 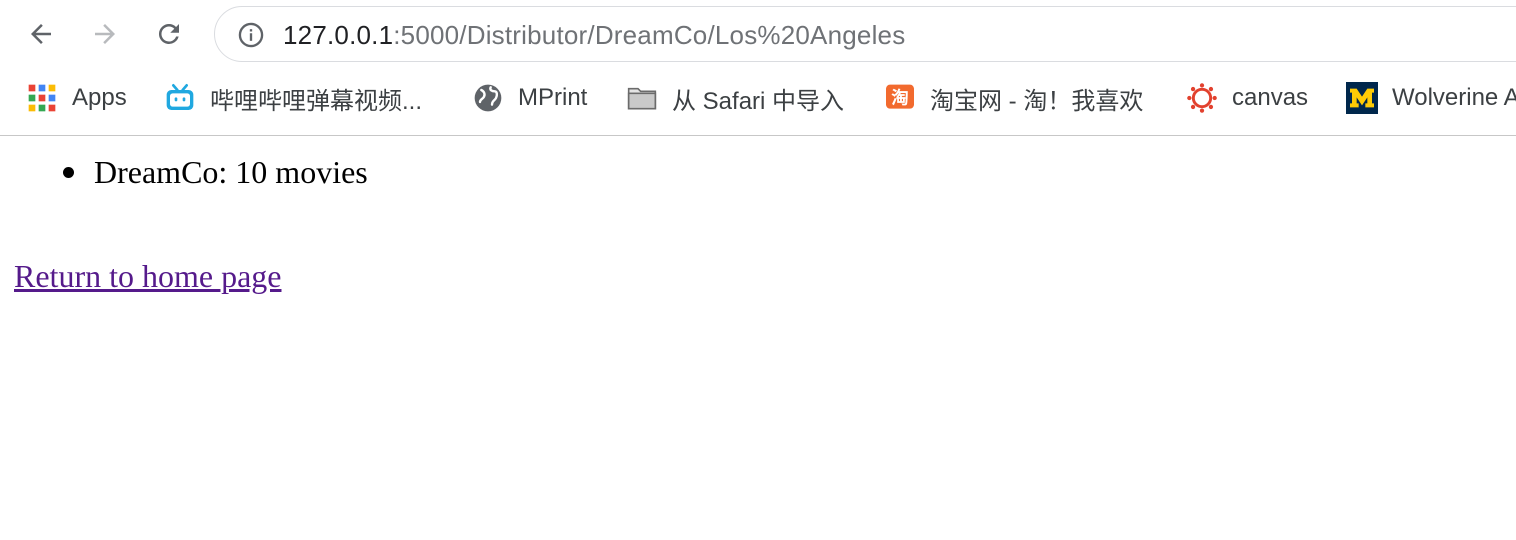 What do you see at coordinates (1037, 101) in the screenshot?
I see `bookmark-label: 淘宝网 - 淘！我喜欢` at bounding box center [1037, 101].